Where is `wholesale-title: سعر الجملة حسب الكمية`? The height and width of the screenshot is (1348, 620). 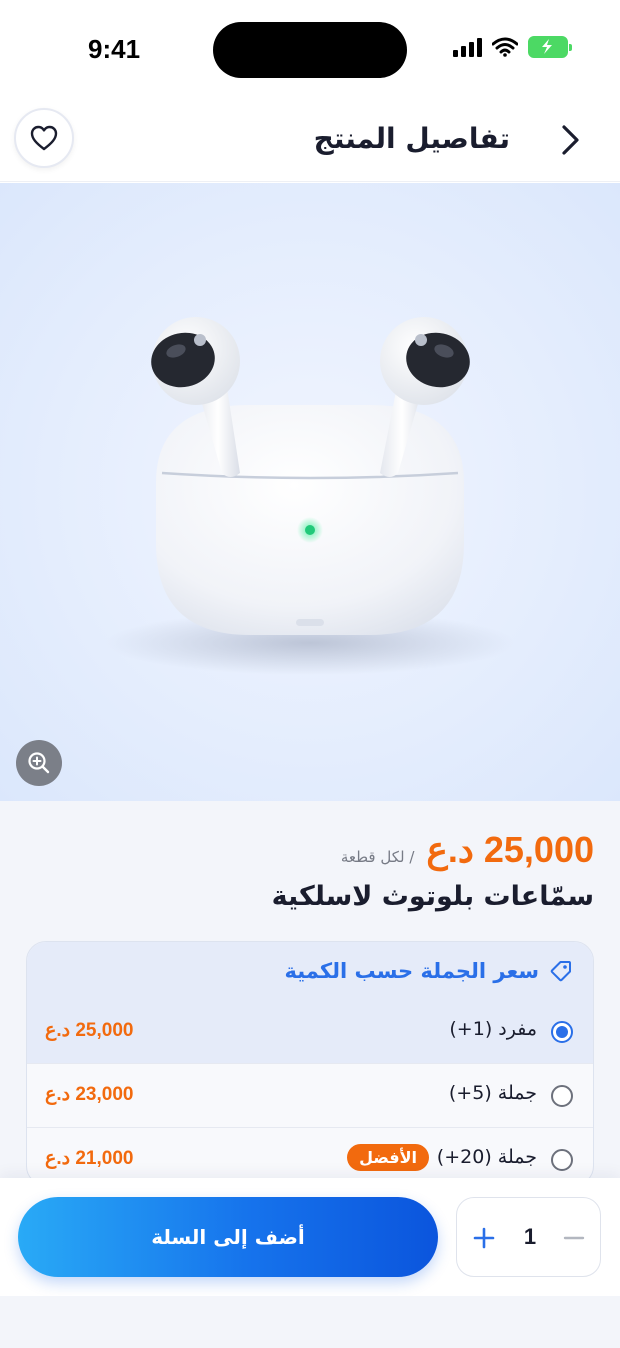 wholesale-title: سعر الجملة حسب الكمية is located at coordinates (411, 971).